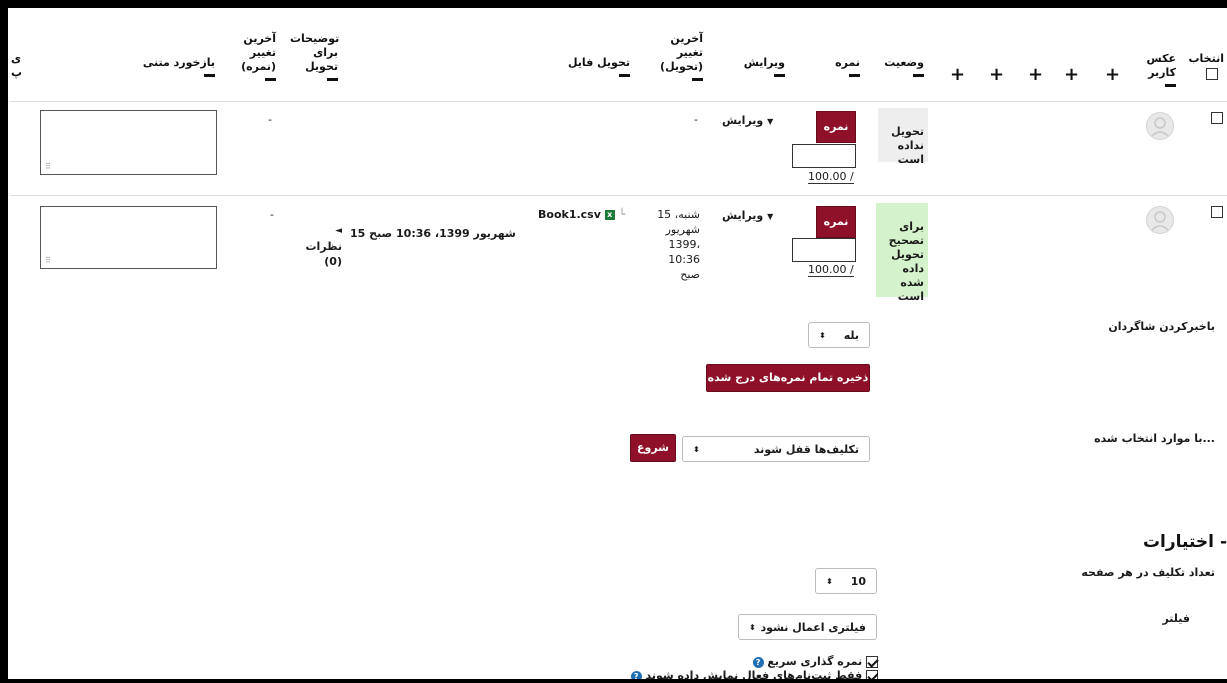 The width and height of the screenshot is (1227, 683). What do you see at coordinates (697, 79) in the screenshot?
I see `collapse-last-modified-submission-icon` at bounding box center [697, 79].